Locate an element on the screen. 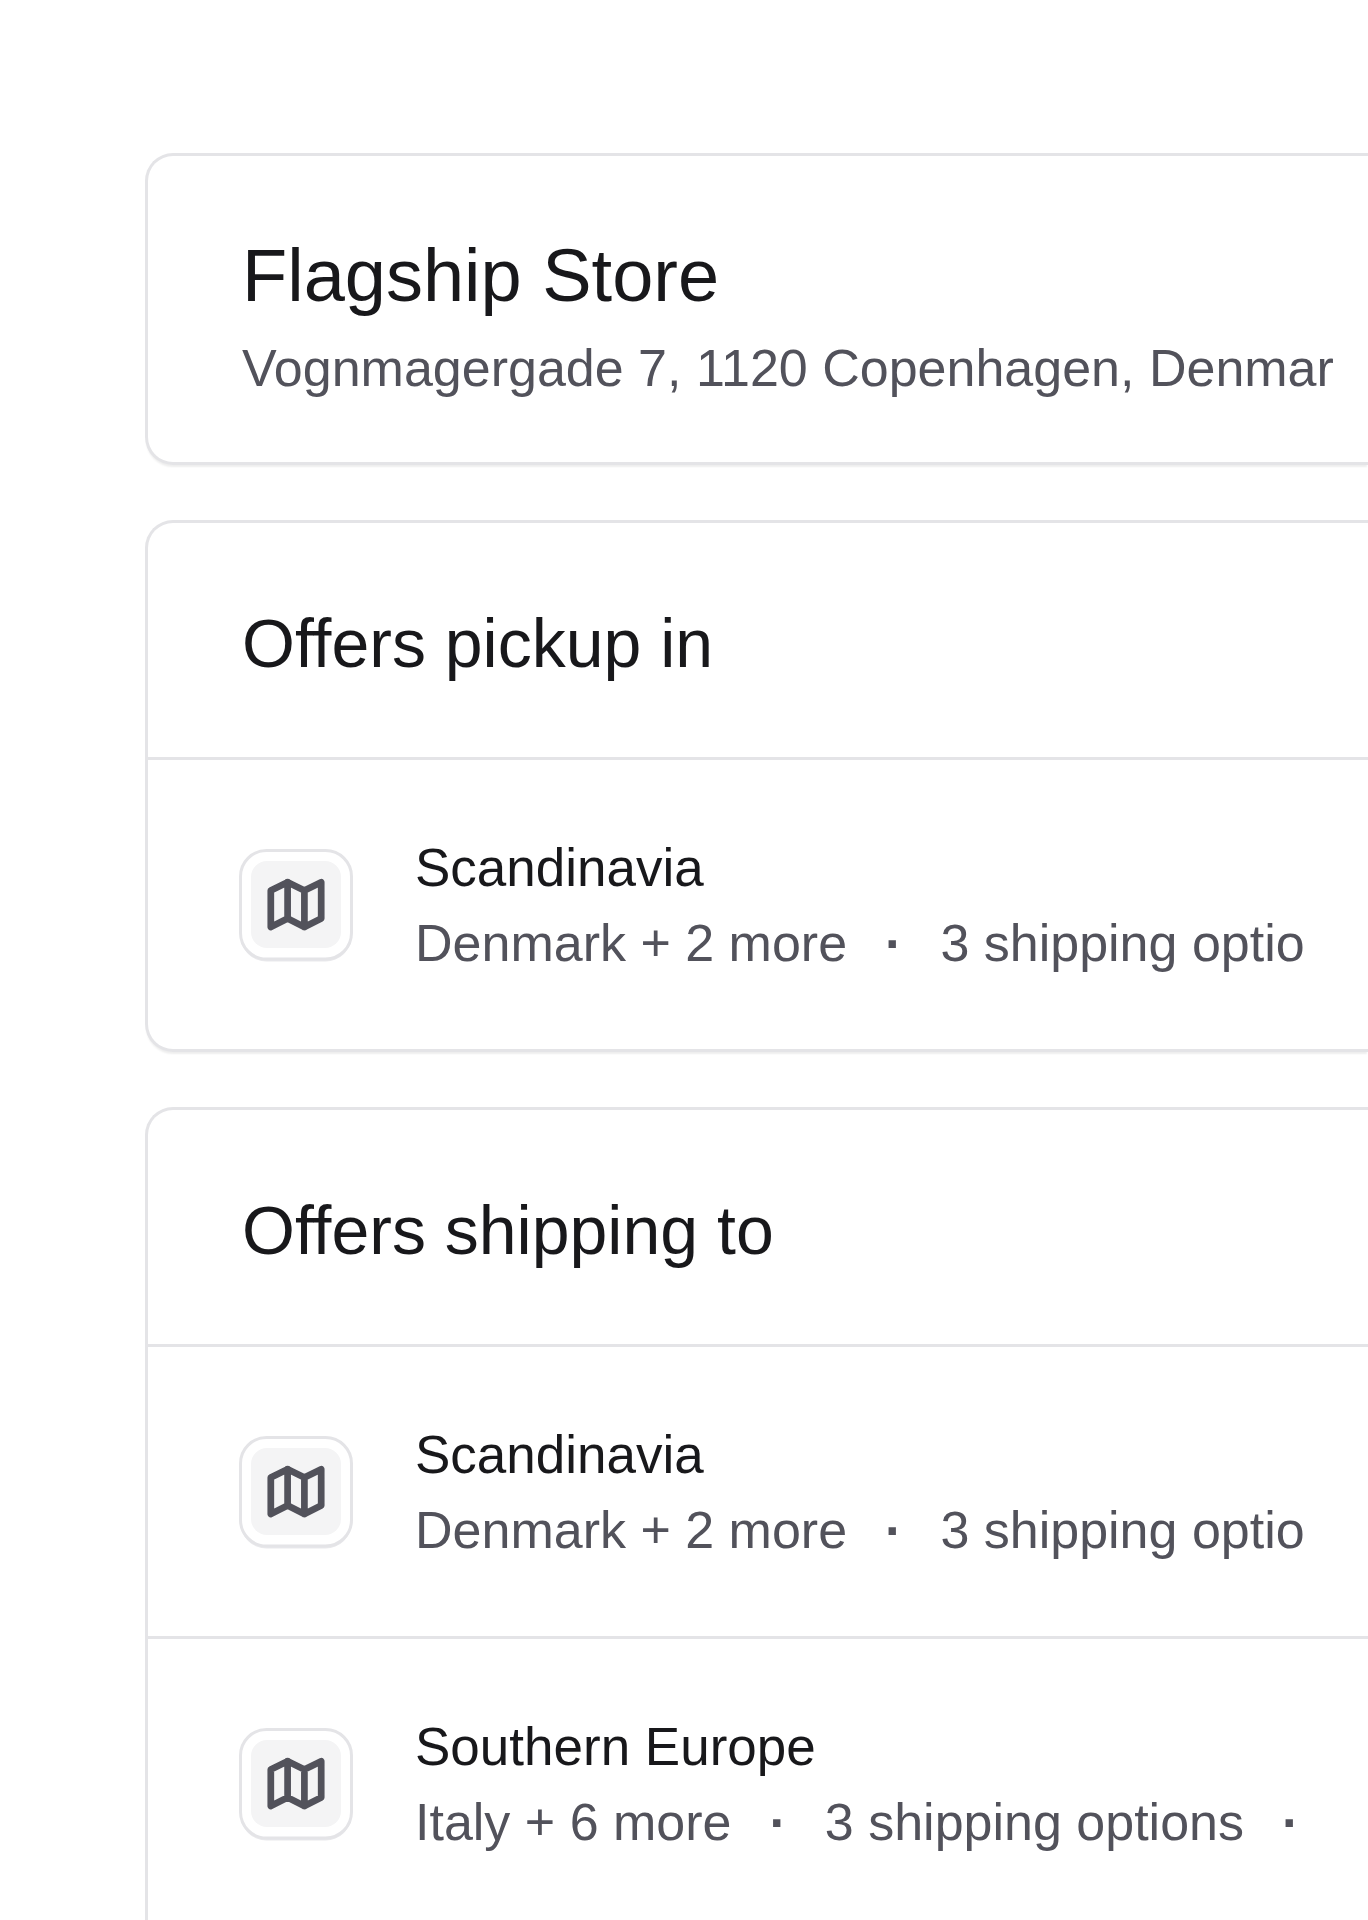 This screenshot has height=1920, width=1368. zone-name: Southern Europe is located at coordinates (616, 1747).